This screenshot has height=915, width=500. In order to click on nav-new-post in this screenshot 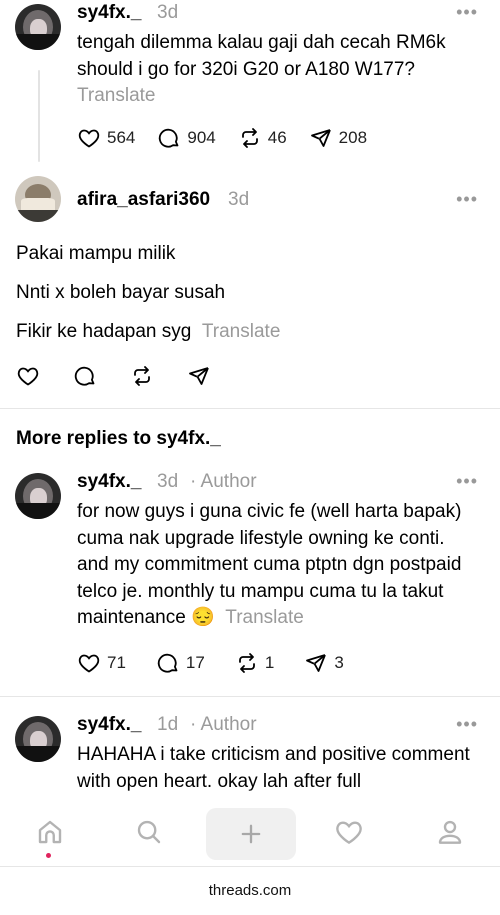, I will do `click(251, 834)`.